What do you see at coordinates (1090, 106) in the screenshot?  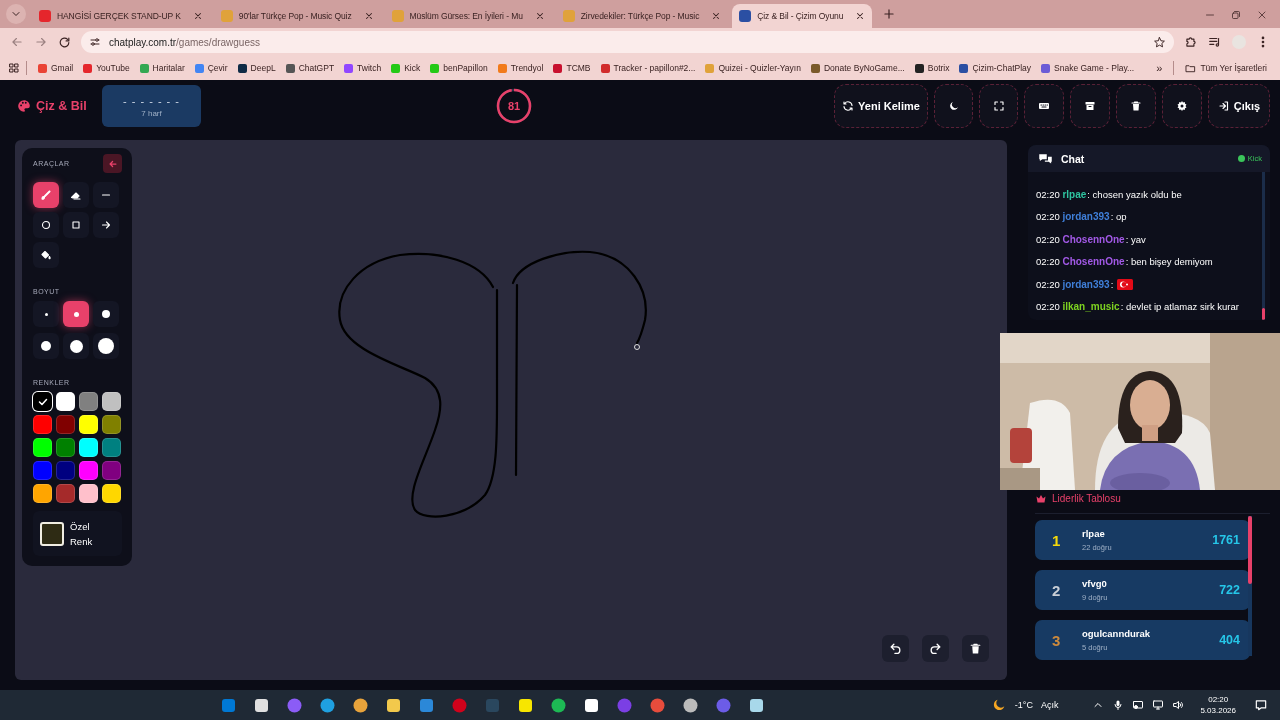 I see `archive-button` at bounding box center [1090, 106].